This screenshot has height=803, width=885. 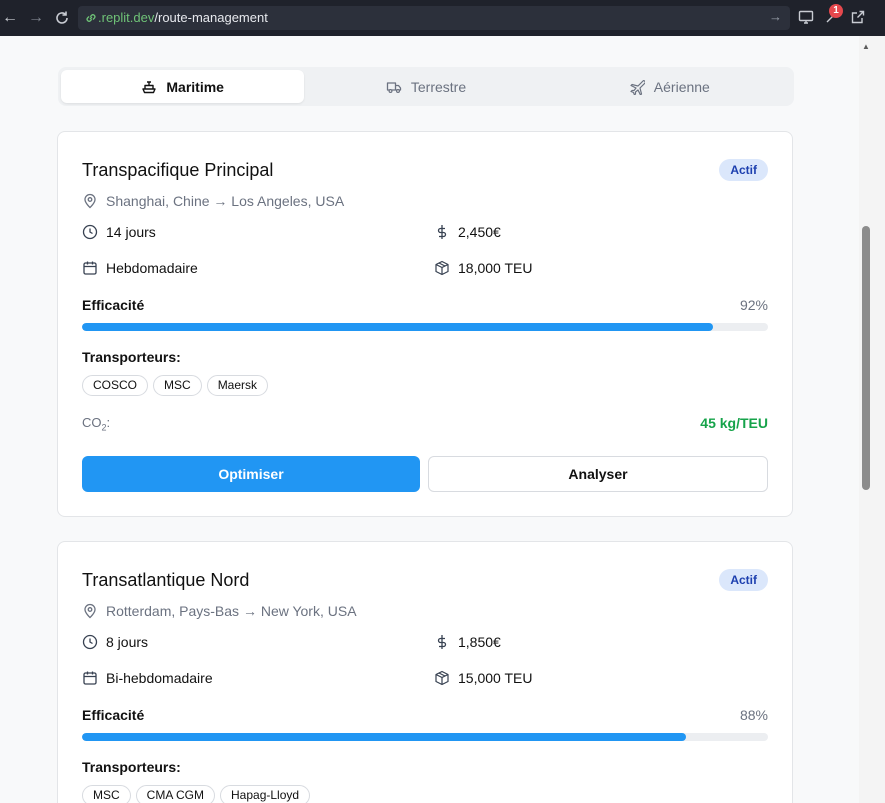 What do you see at coordinates (225, 201) in the screenshot?
I see `route-text: Shanghai, Chine → Los Angeles, USA` at bounding box center [225, 201].